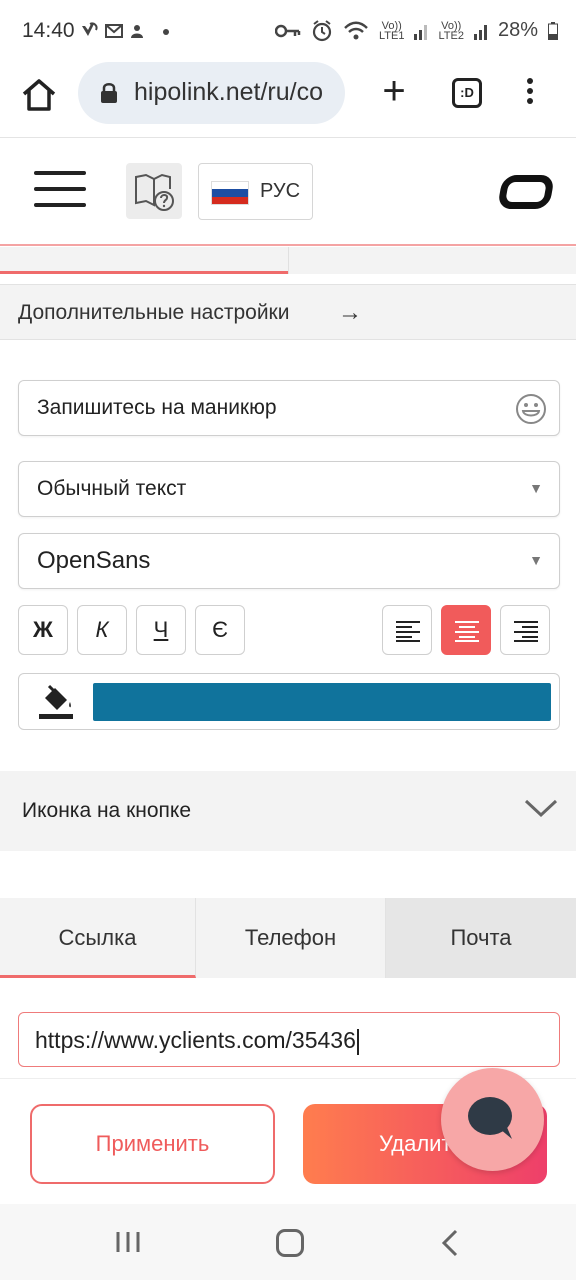 The height and width of the screenshot is (1280, 576). I want to click on tab-email: Почта, so click(481, 938).